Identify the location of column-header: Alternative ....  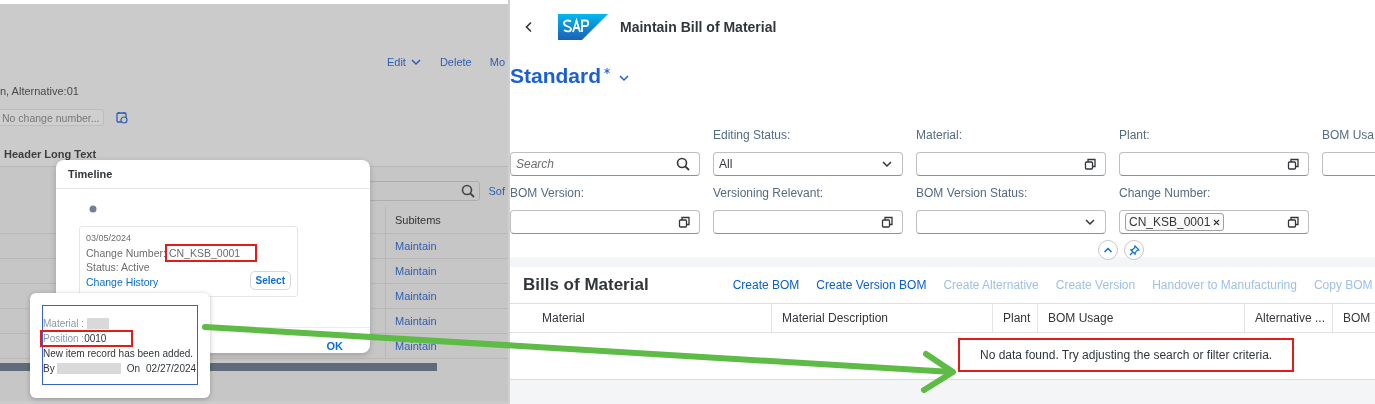
(1288, 318).